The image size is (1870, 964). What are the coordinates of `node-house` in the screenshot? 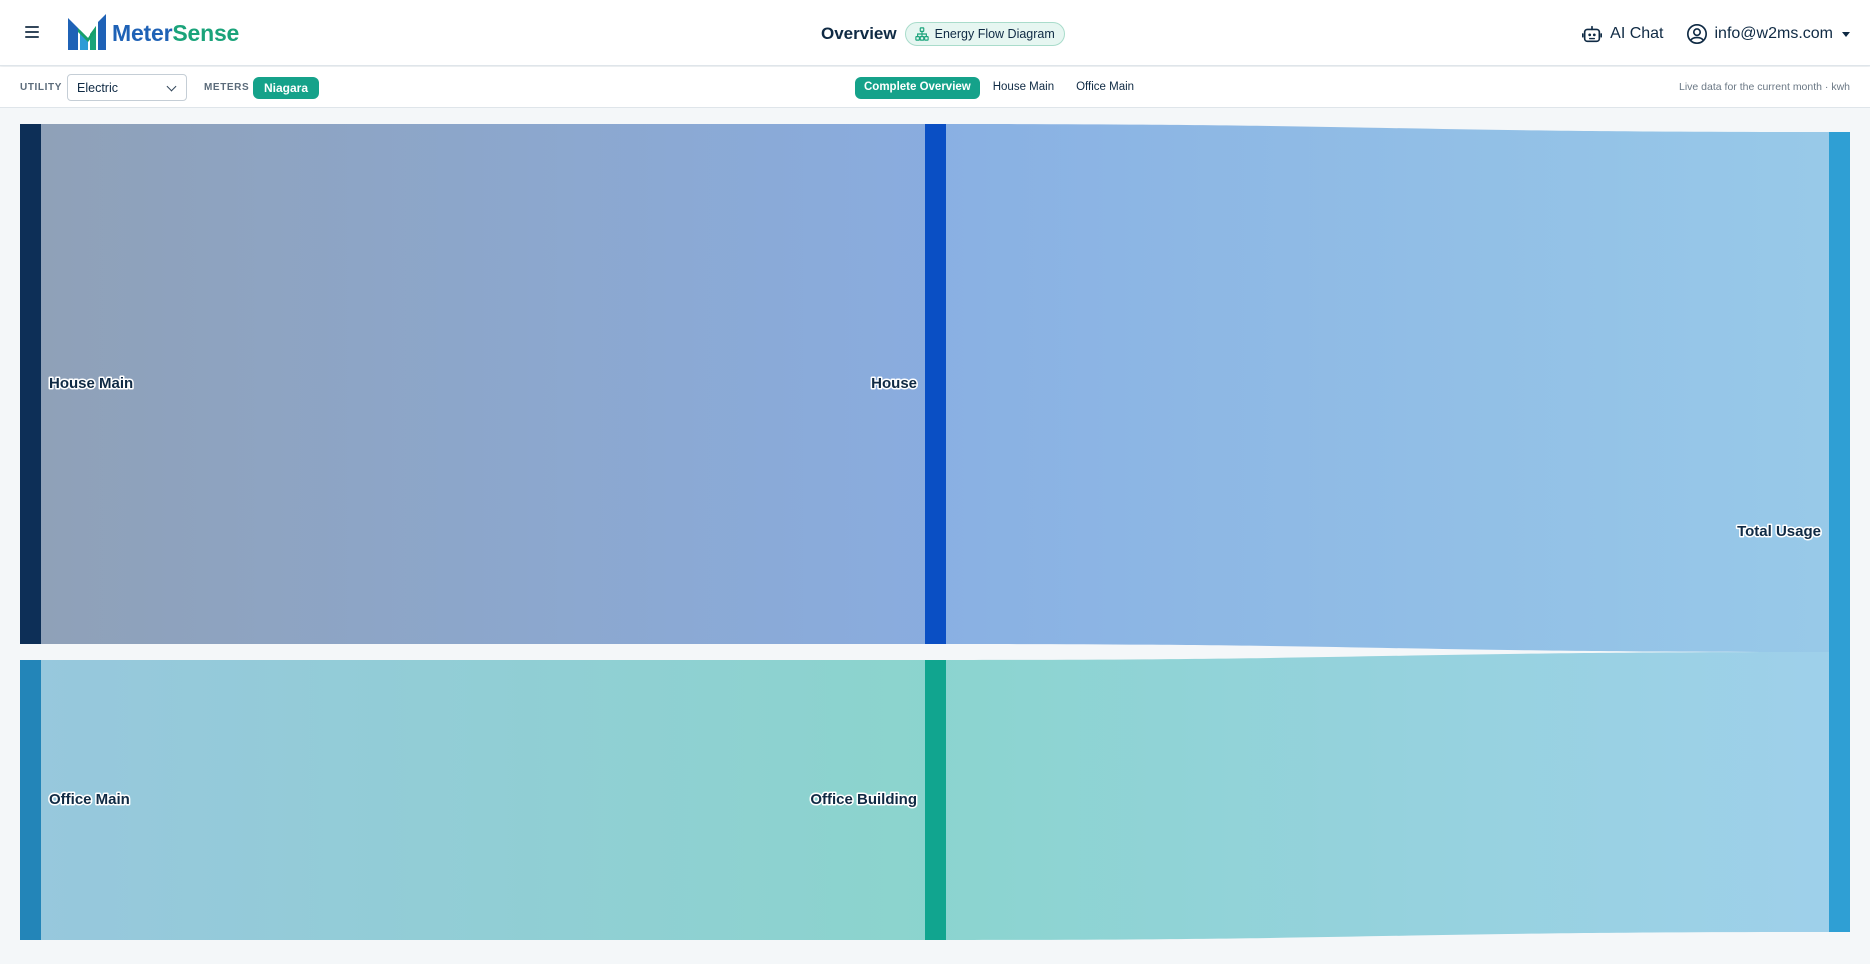 It's located at (935, 384).